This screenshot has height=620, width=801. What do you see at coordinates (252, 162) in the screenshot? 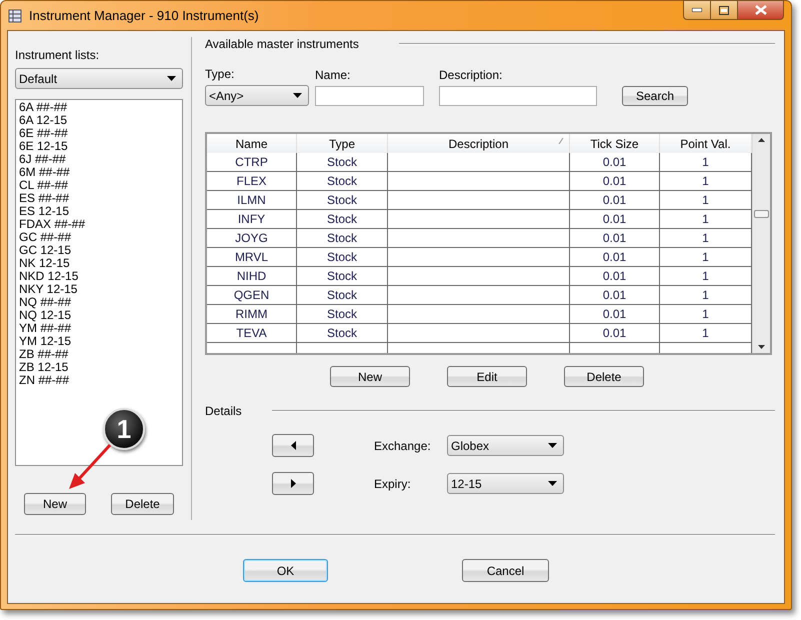
I see `table-cell: CTRP` at bounding box center [252, 162].